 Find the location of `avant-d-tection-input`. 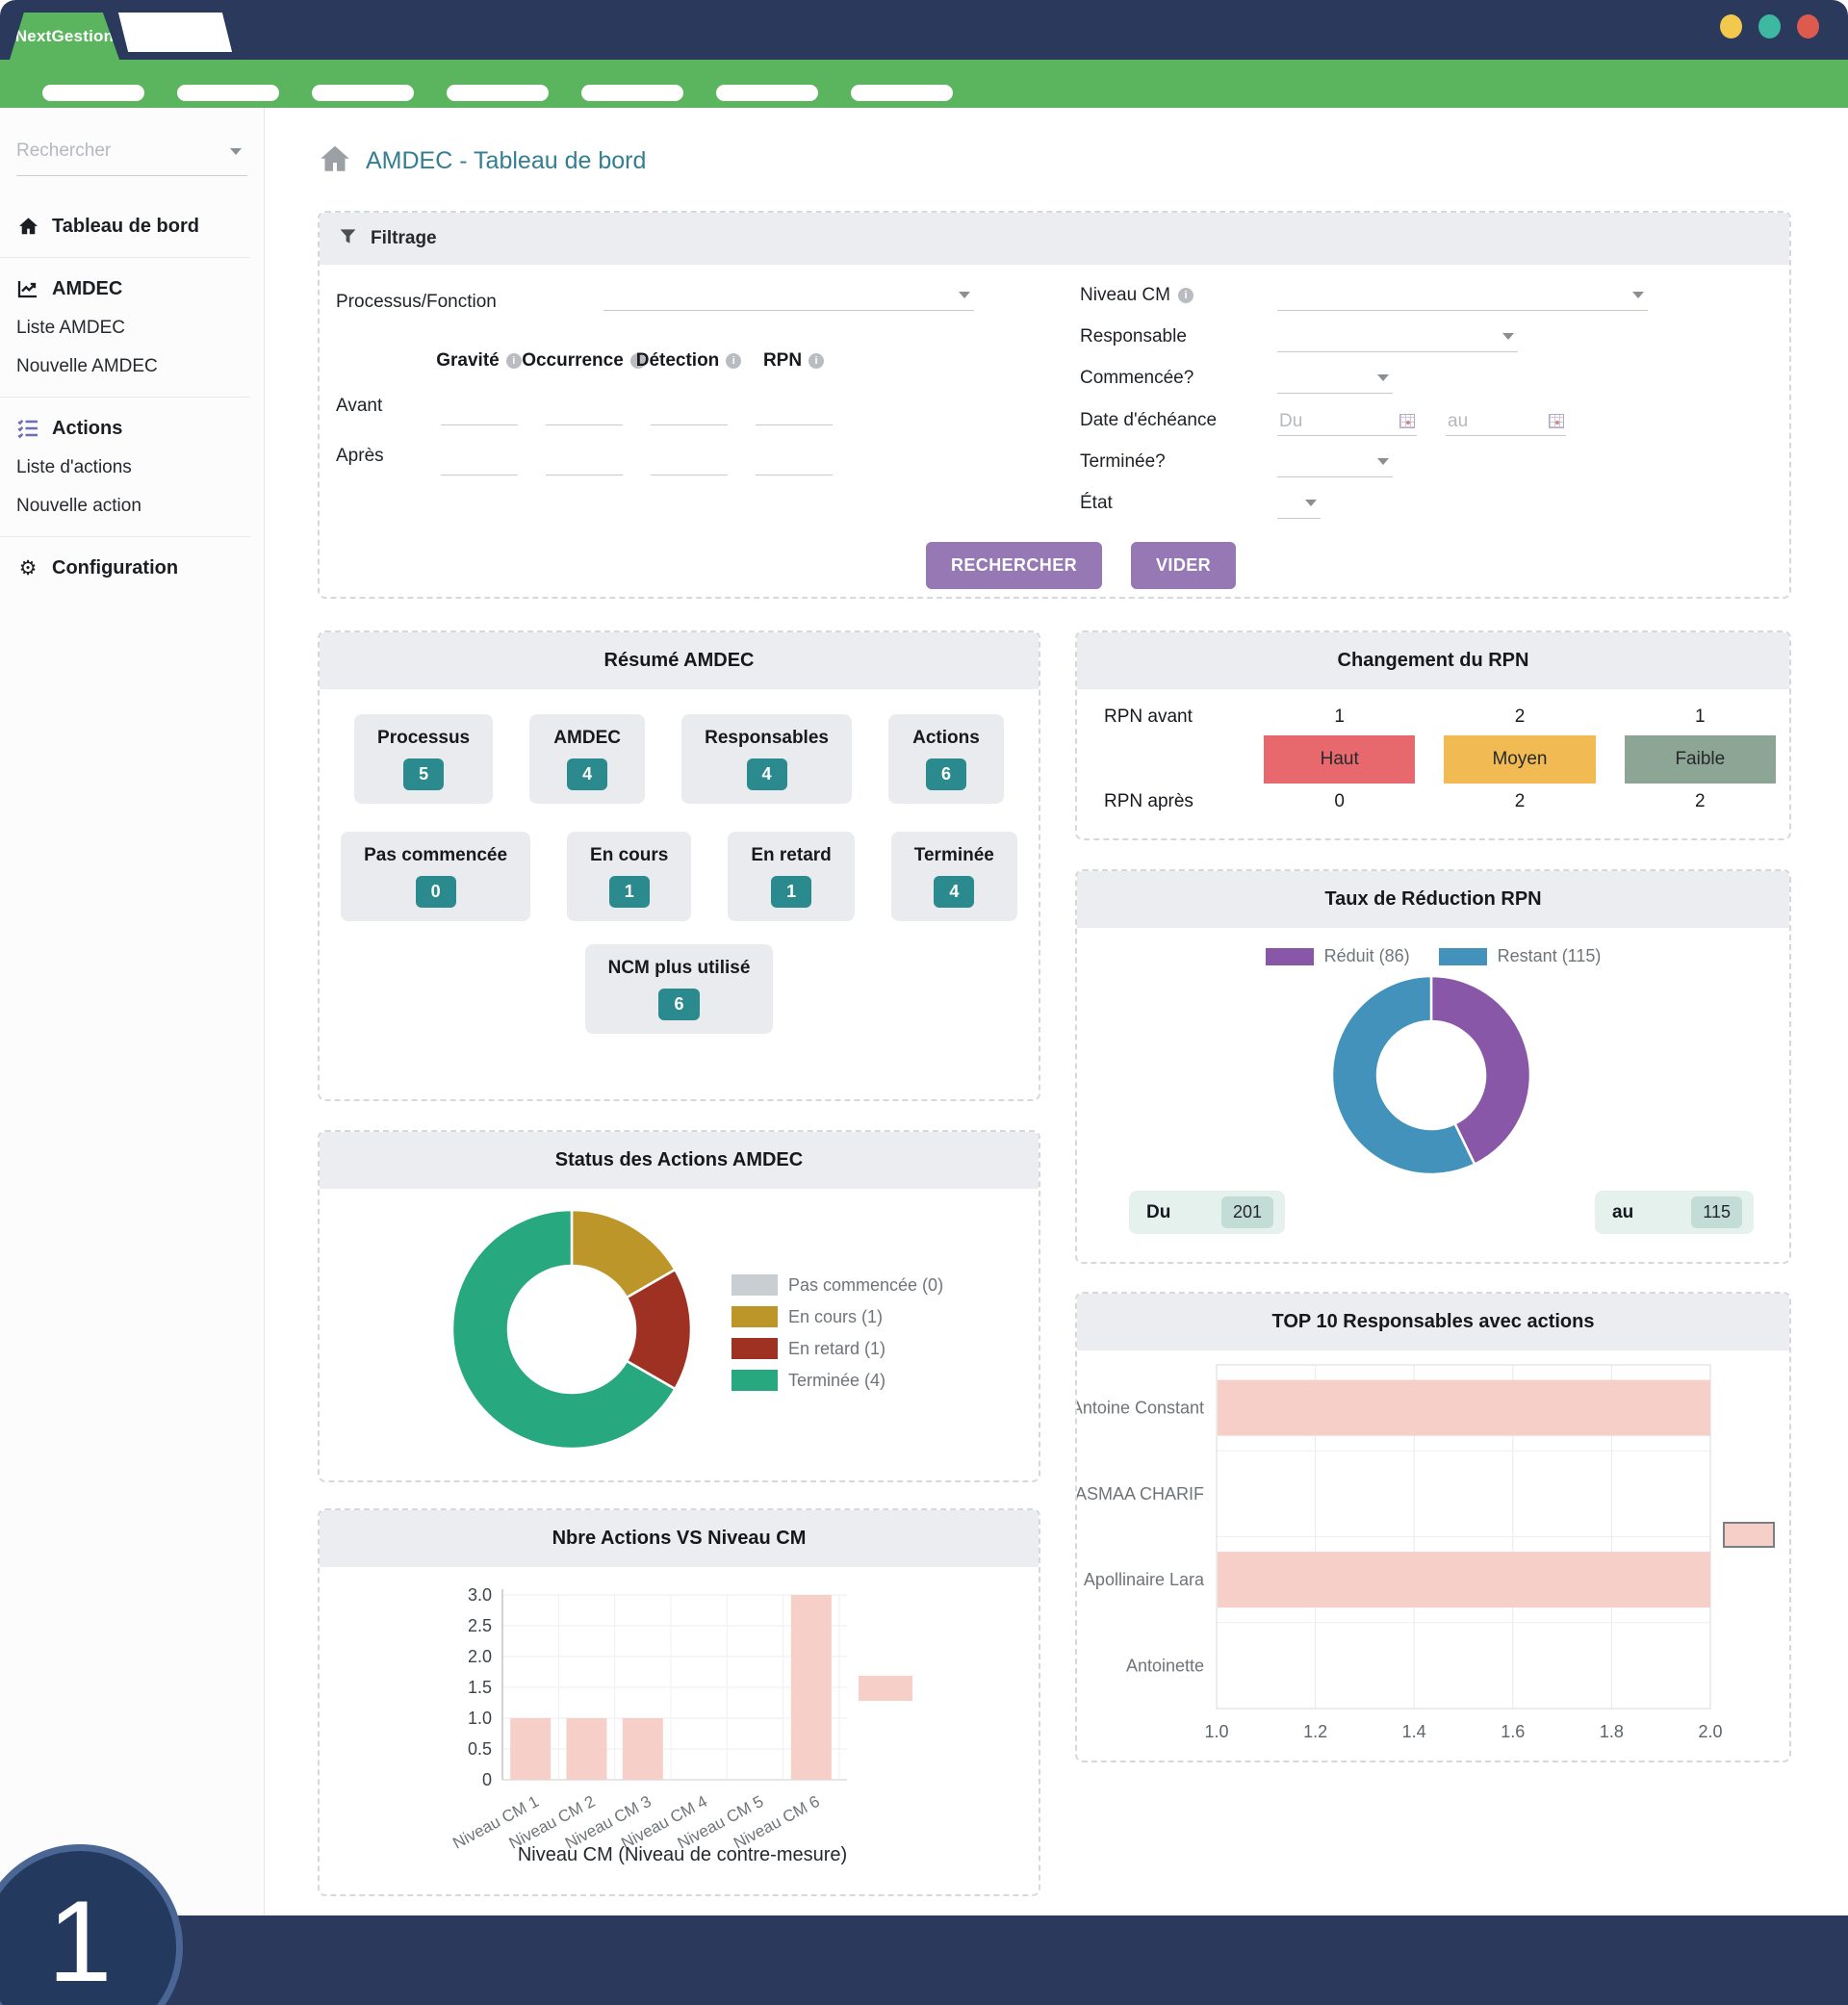

avant-d-tection-input is located at coordinates (689, 413).